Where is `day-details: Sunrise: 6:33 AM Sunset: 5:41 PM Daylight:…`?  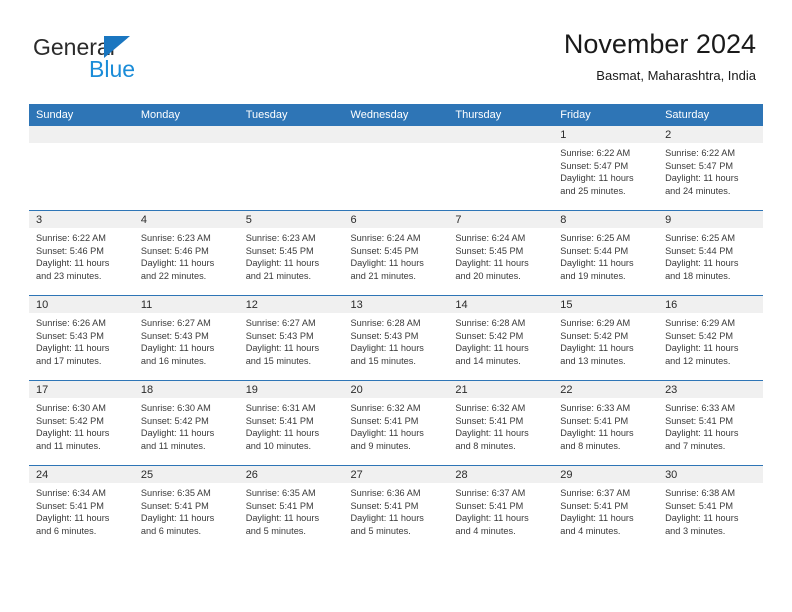
day-details: Sunrise: 6:33 AM Sunset: 5:41 PM Daylight:… is located at coordinates (710, 425).